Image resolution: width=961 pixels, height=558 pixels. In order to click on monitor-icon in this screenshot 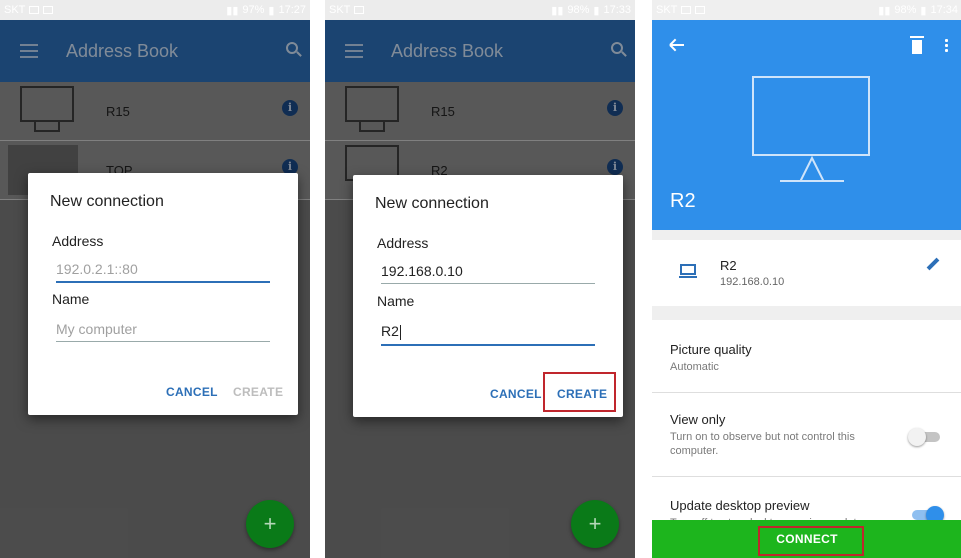, I will do `click(811, 116)`.